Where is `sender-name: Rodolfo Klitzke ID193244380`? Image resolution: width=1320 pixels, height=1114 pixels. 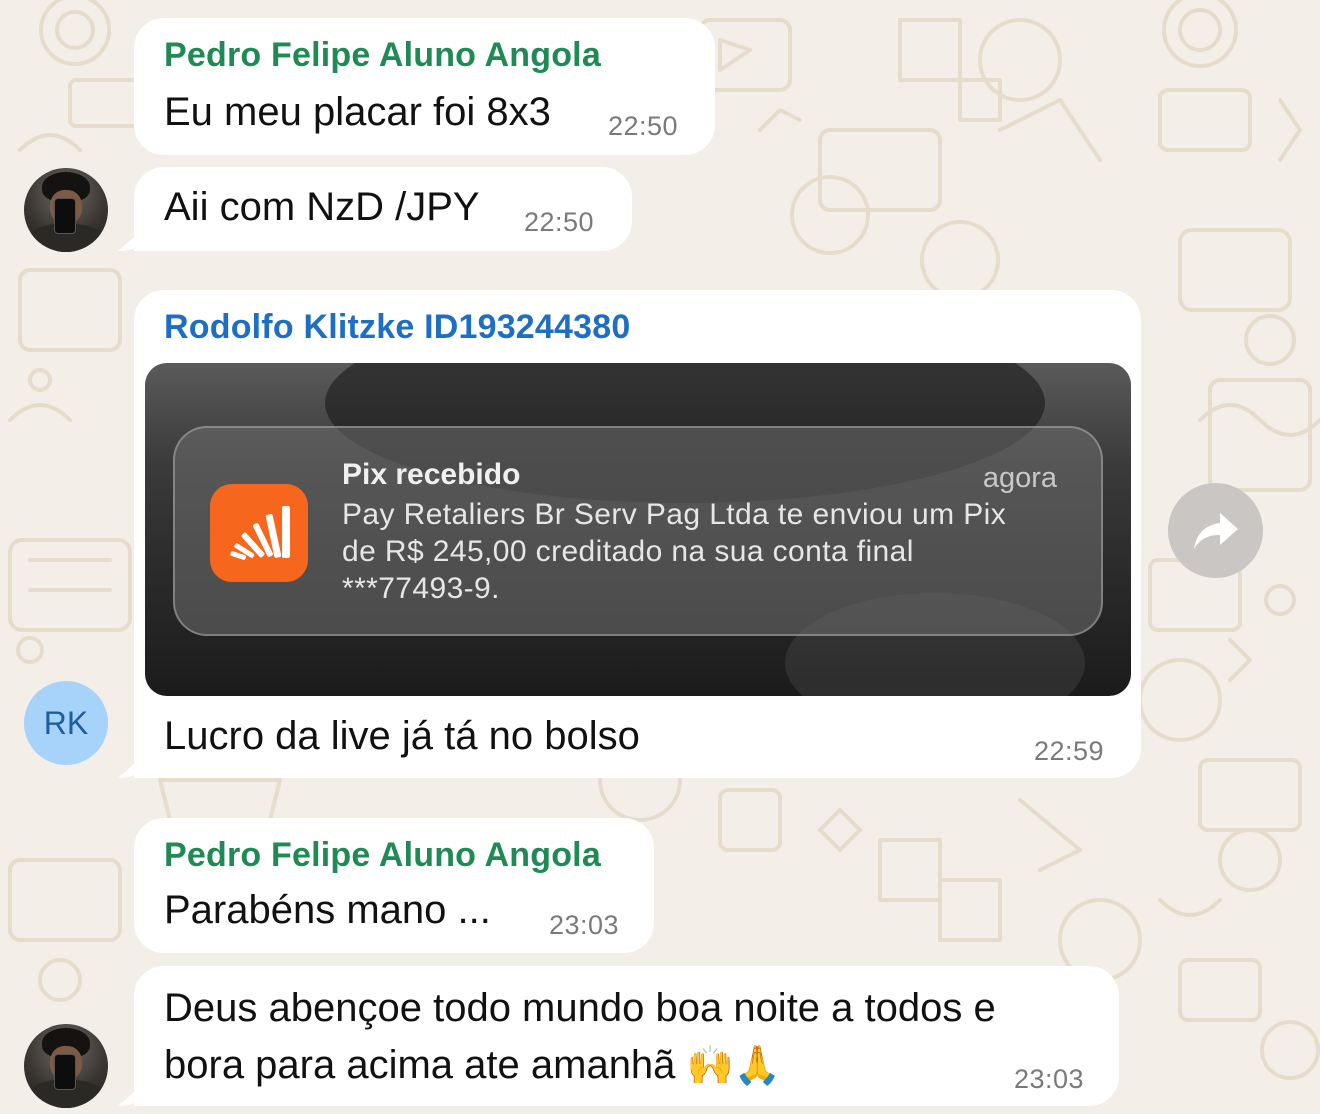
sender-name: Rodolfo Klitzke ID193244380 is located at coordinates (397, 327).